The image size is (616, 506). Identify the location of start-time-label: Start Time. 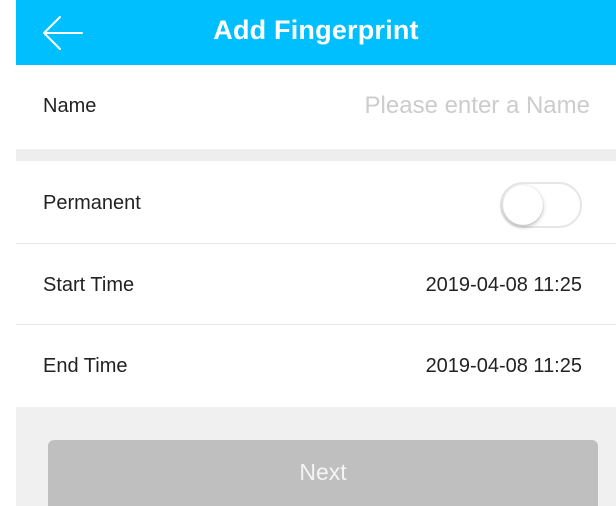
(89, 285).